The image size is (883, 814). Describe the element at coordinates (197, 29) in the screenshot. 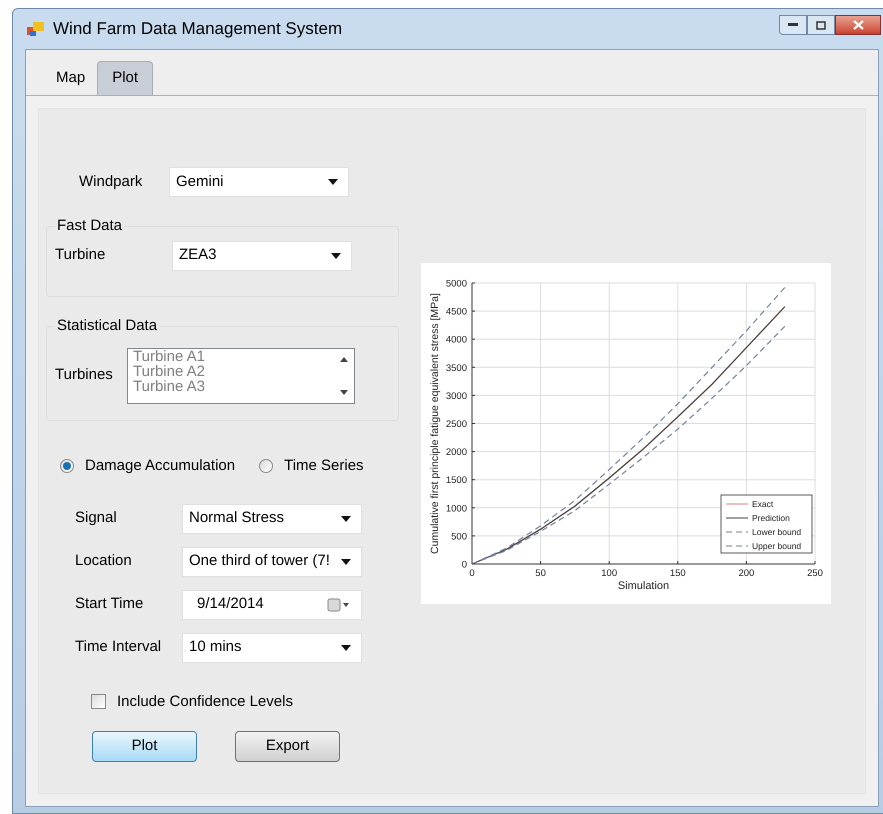

I see `window-title: Wind Farm Data Management System` at that location.